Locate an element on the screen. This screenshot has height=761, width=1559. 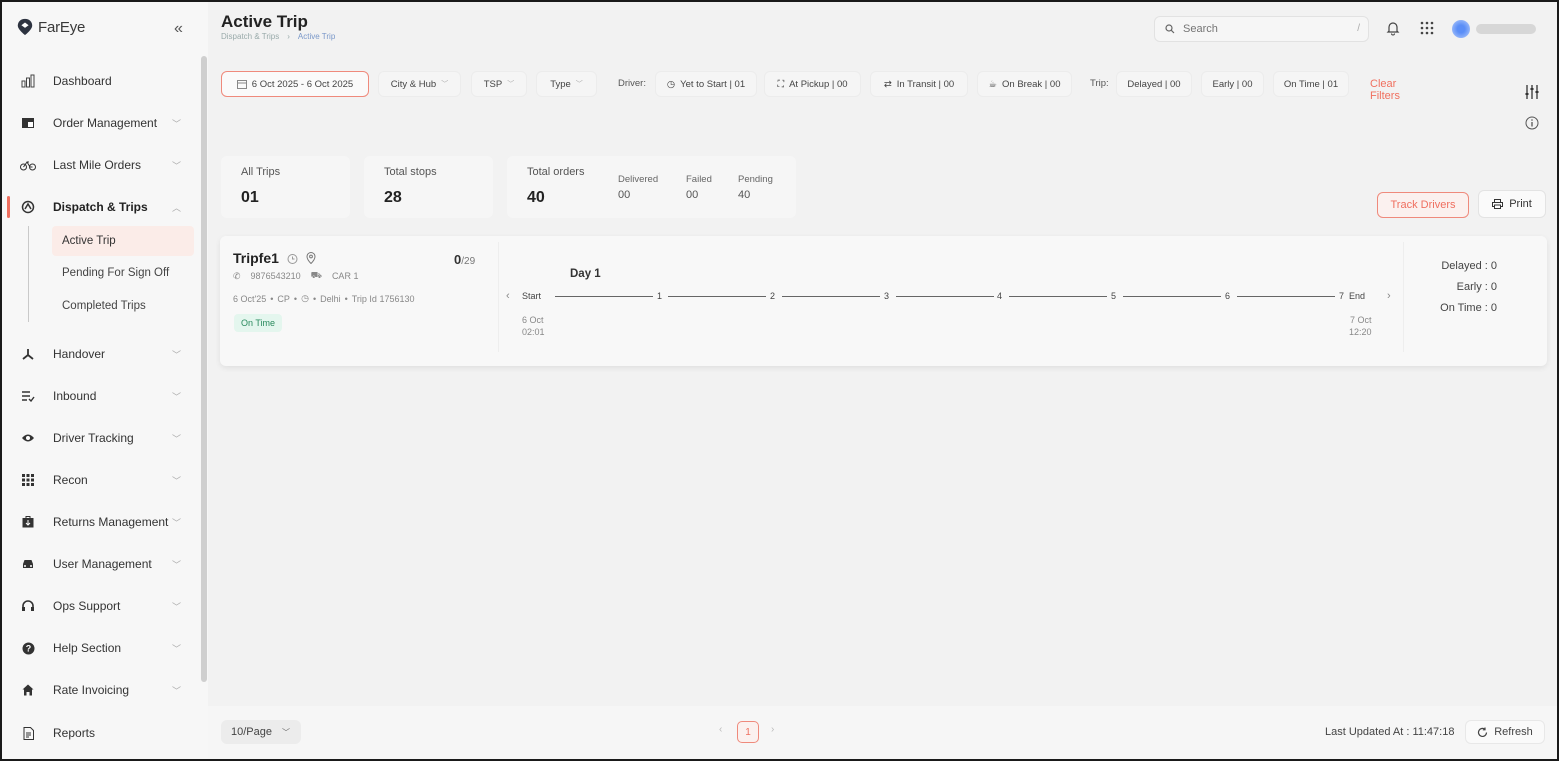
search-box: / is located at coordinates (1261, 29).